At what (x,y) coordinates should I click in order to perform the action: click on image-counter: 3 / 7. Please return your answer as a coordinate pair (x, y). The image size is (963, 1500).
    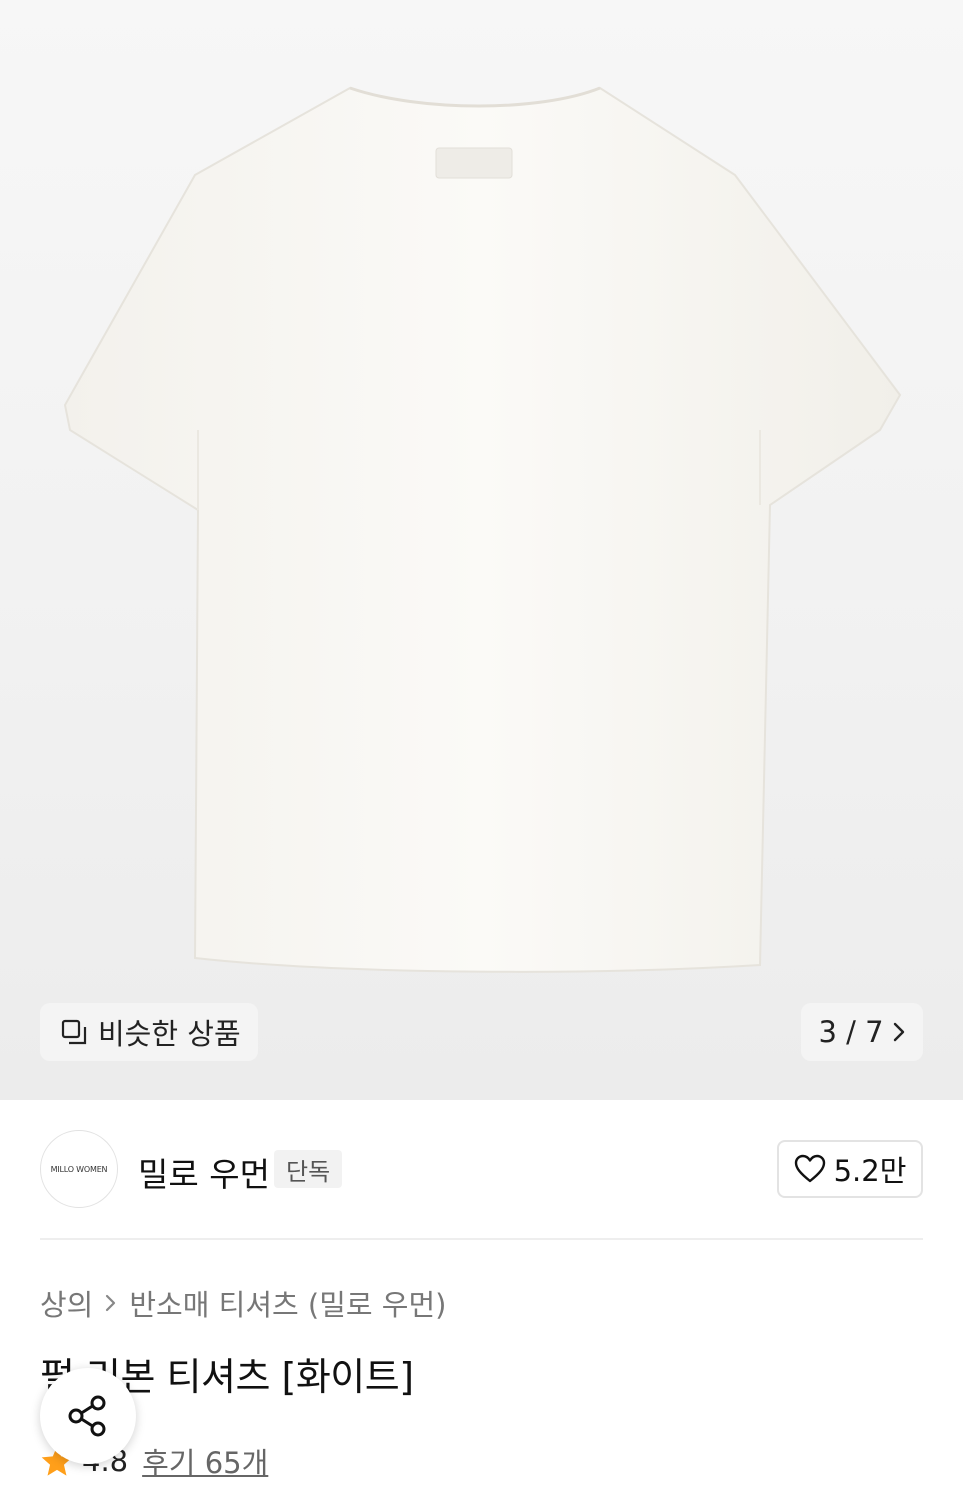
    Looking at the image, I should click on (851, 1032).